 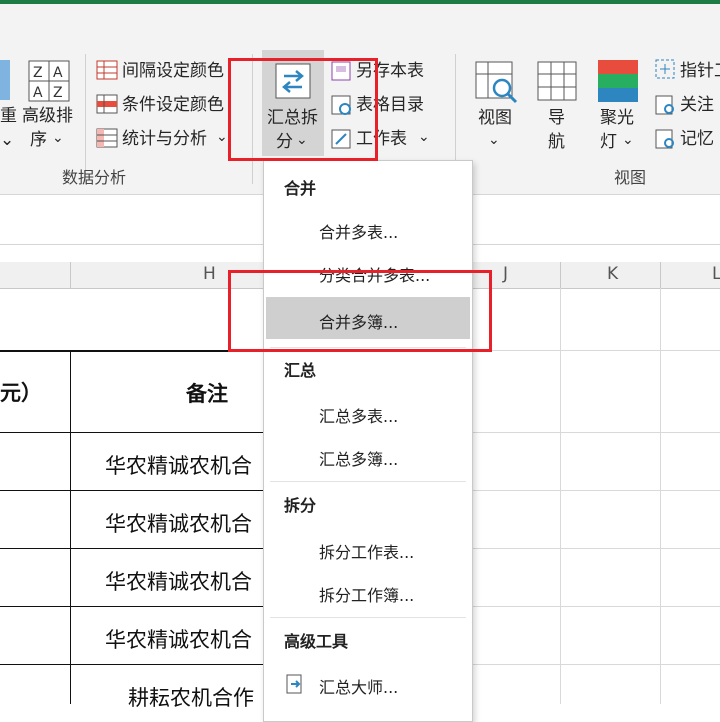 I want to click on summary-master-icon, so click(x=294, y=684).